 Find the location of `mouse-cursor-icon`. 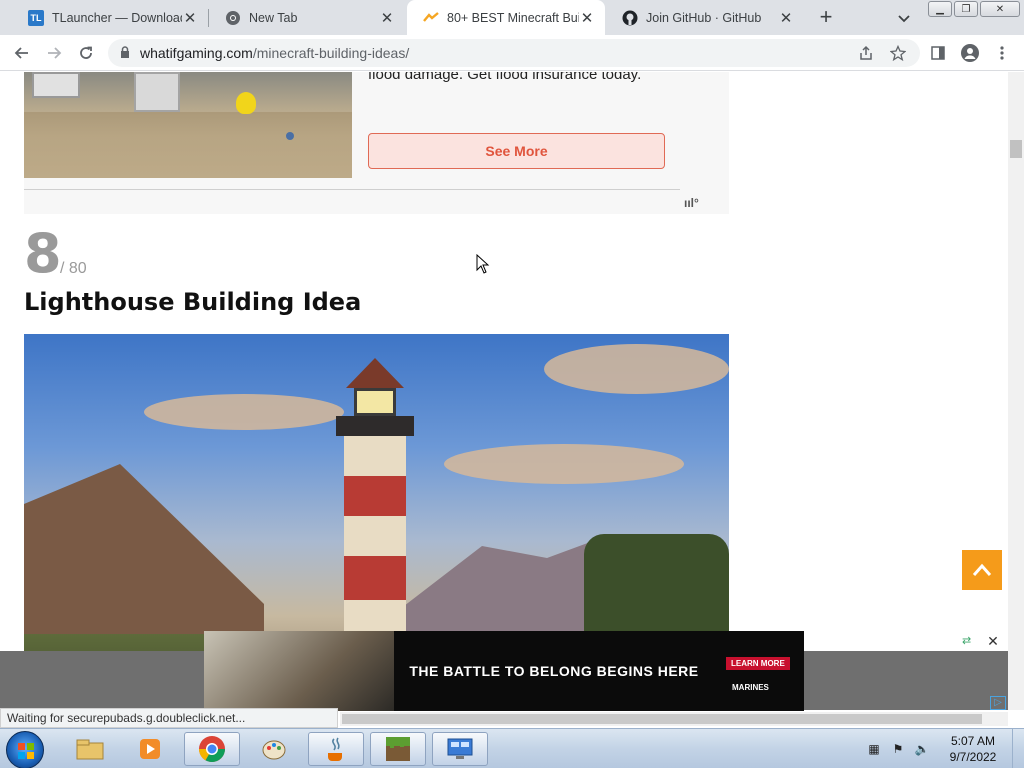

mouse-cursor-icon is located at coordinates (483, 264).